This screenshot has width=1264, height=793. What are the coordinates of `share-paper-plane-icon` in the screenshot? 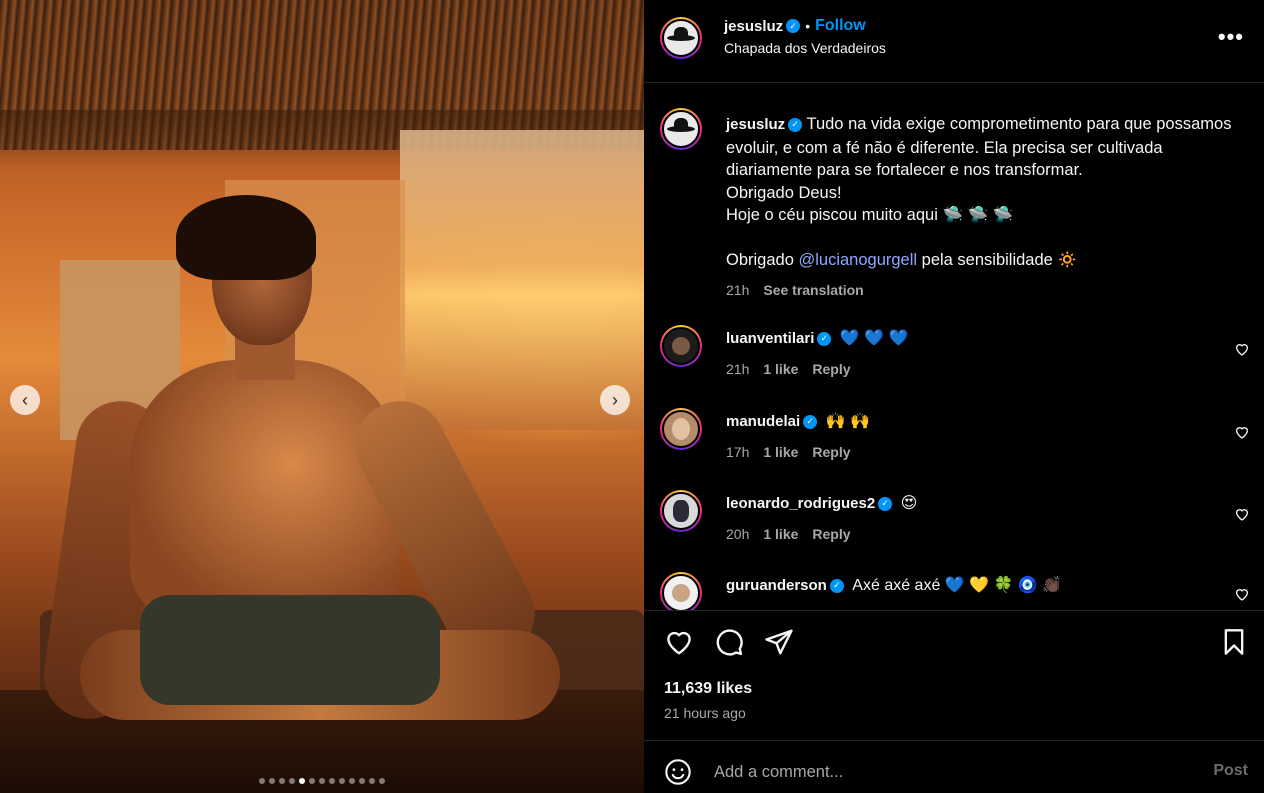 It's located at (779, 642).